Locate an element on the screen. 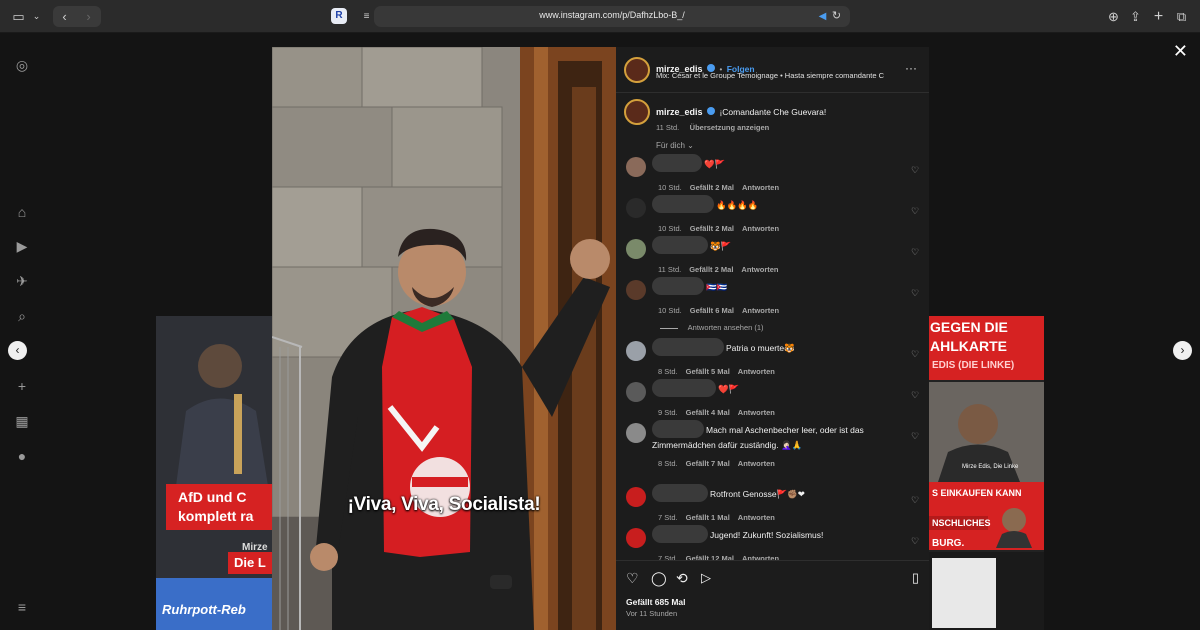  comment-likes: Gefällt 5 Mal is located at coordinates (708, 371).